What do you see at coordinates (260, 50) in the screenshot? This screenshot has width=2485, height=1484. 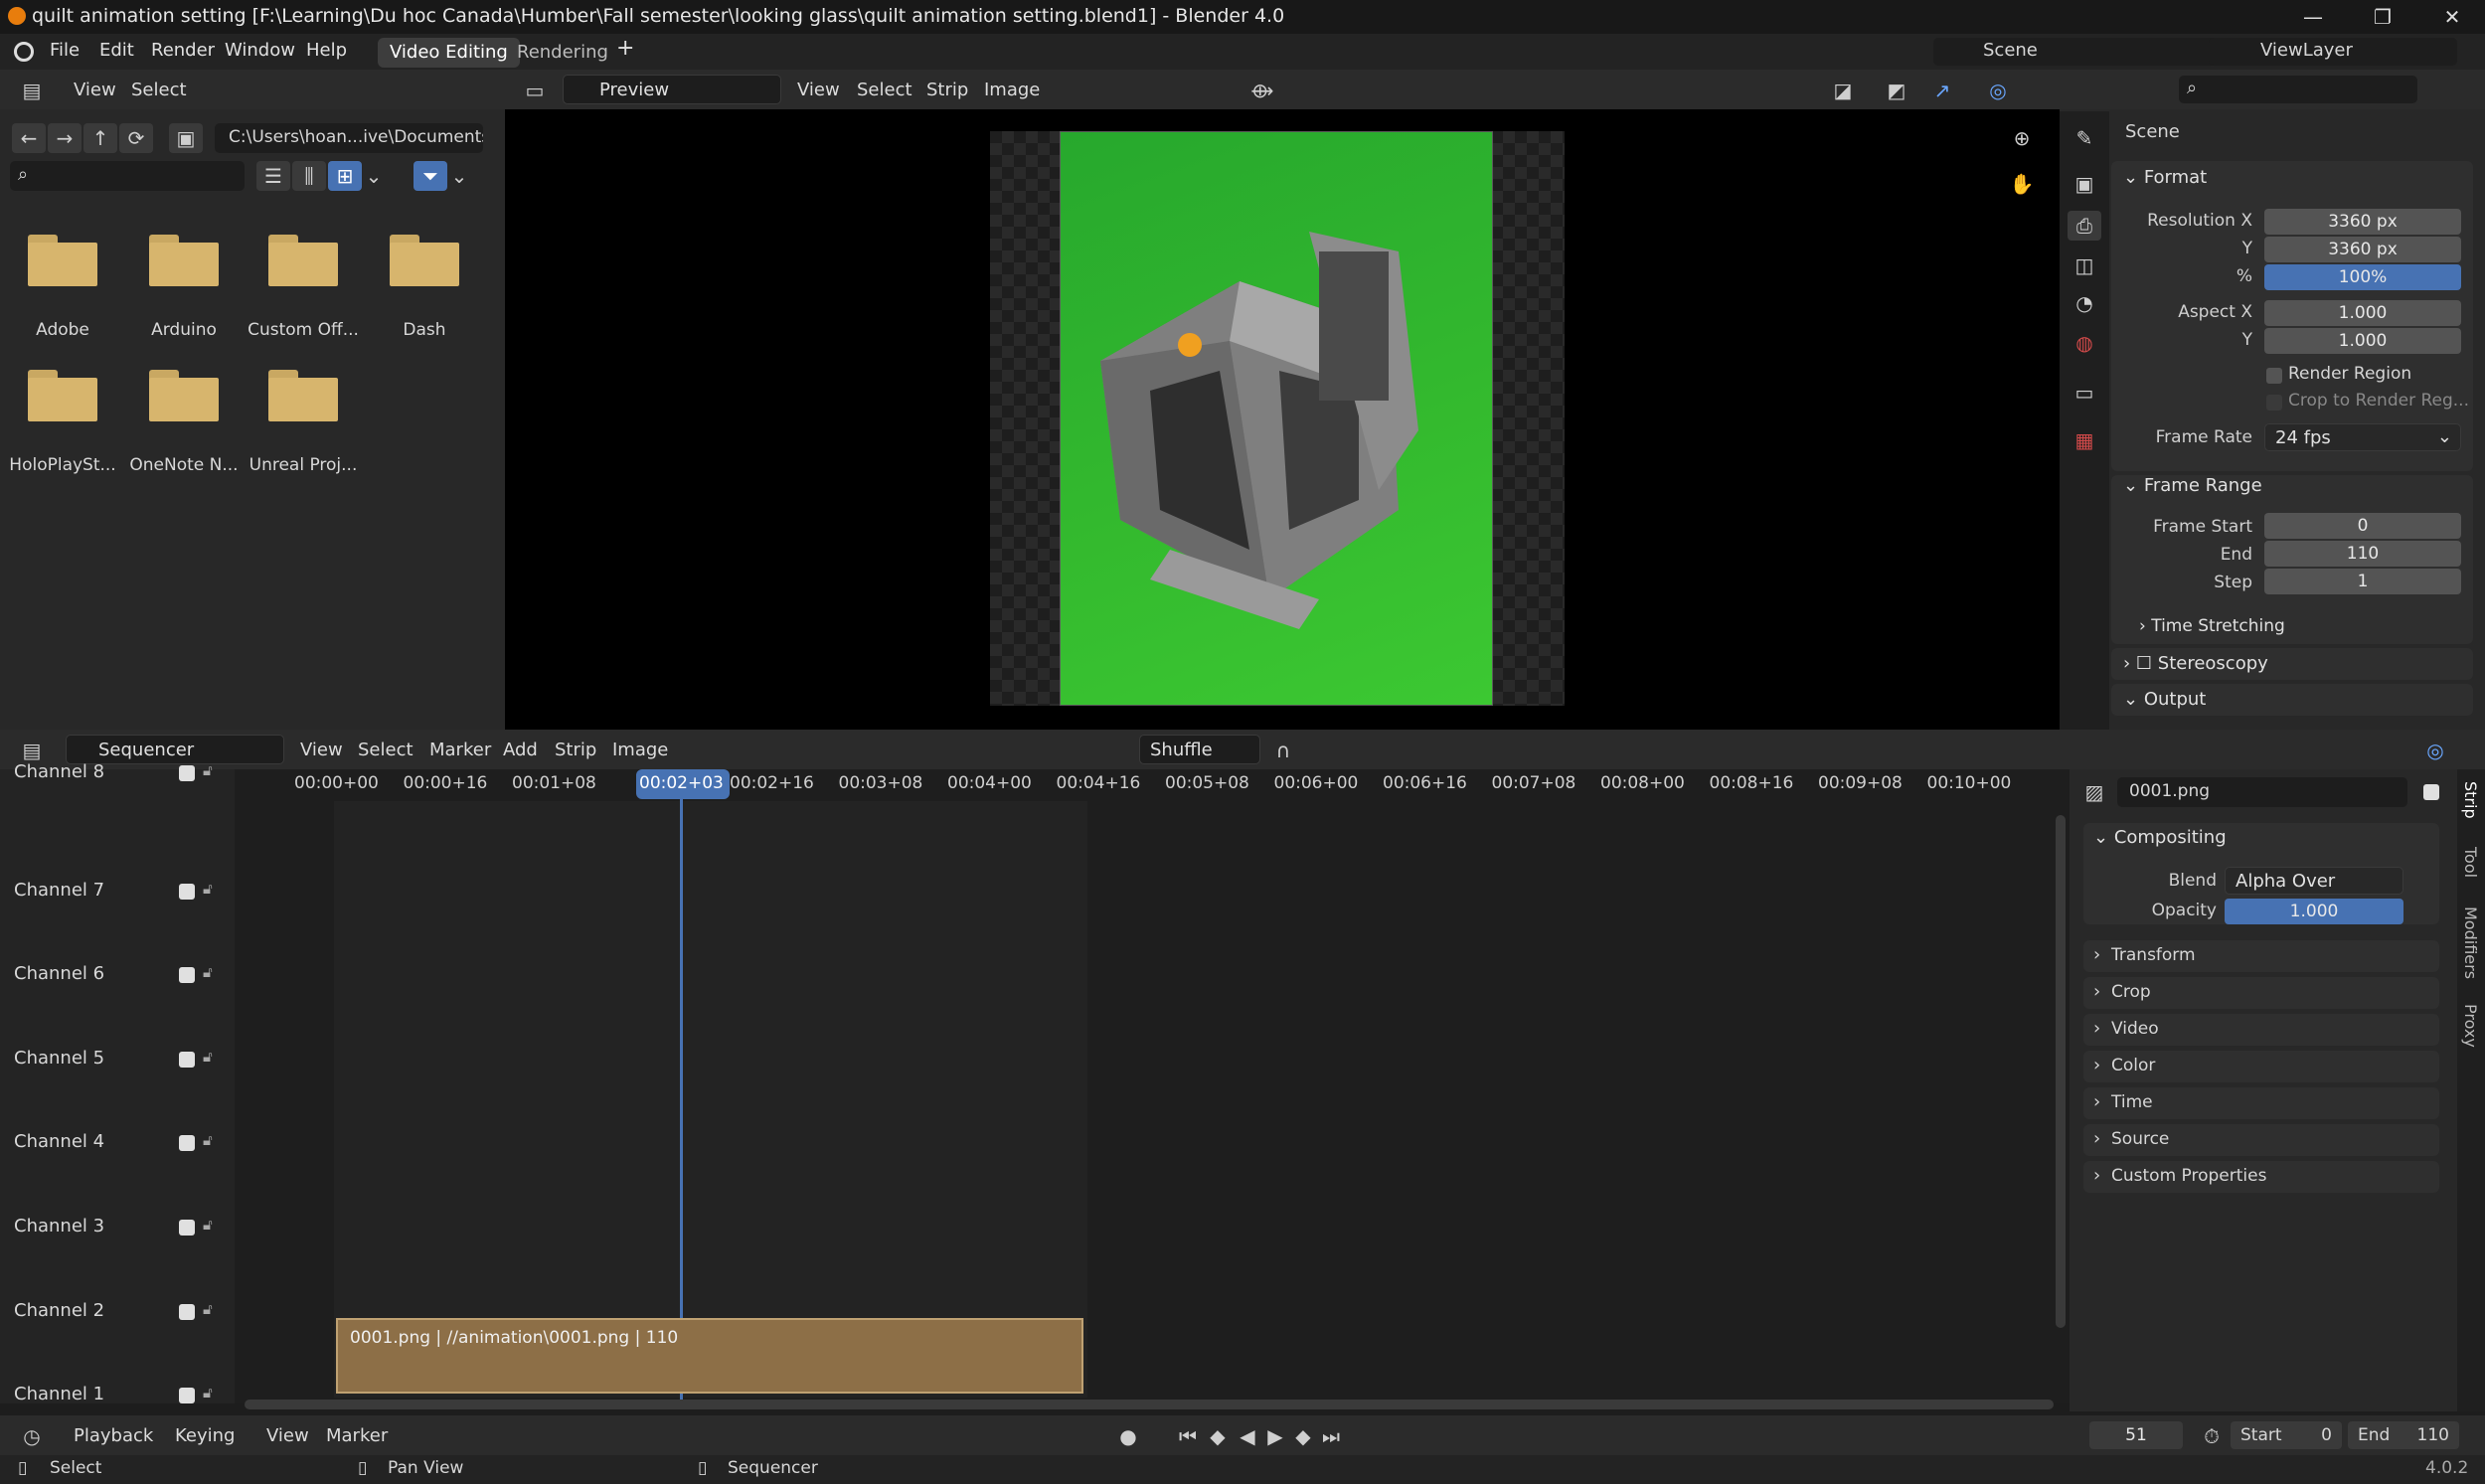 I see `menu-window: Window` at bounding box center [260, 50].